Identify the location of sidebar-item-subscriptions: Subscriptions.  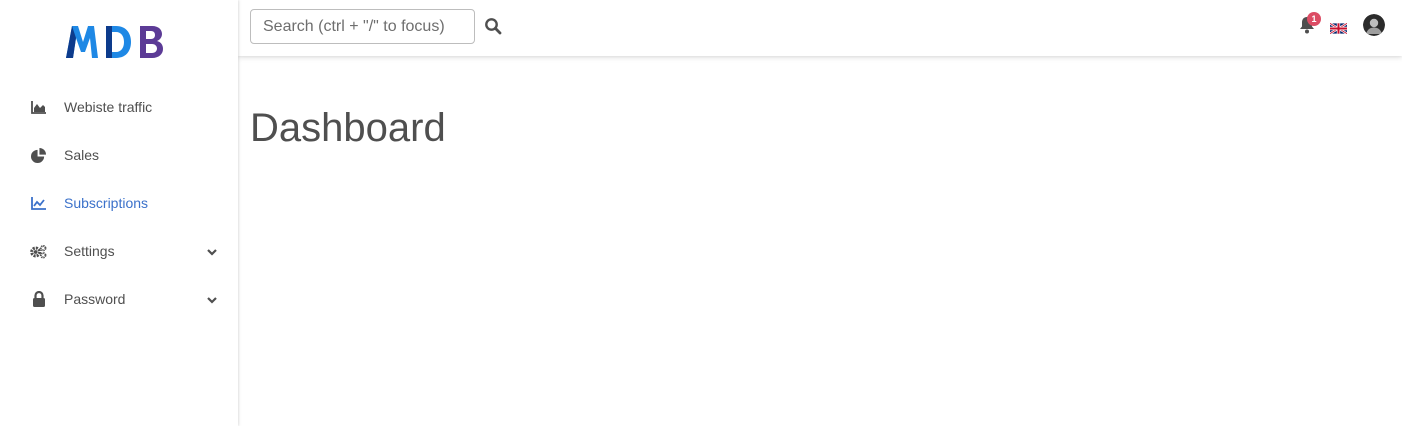
(119, 203).